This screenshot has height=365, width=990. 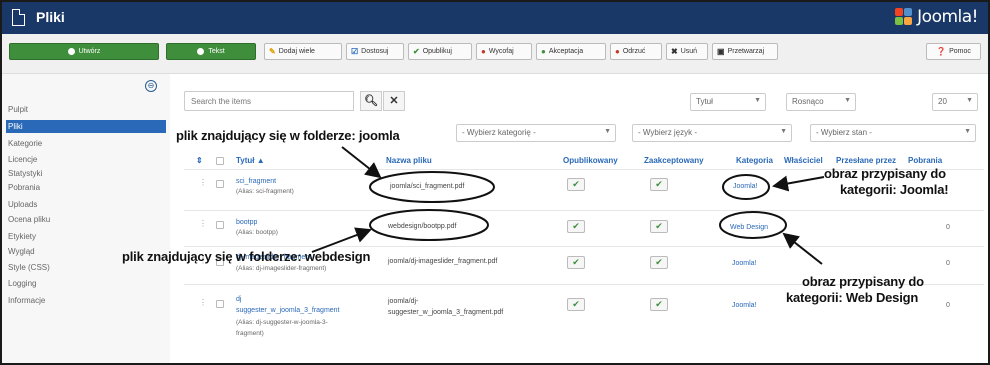 I want to click on publish-button: ✔ Opublikuj, so click(x=440, y=51).